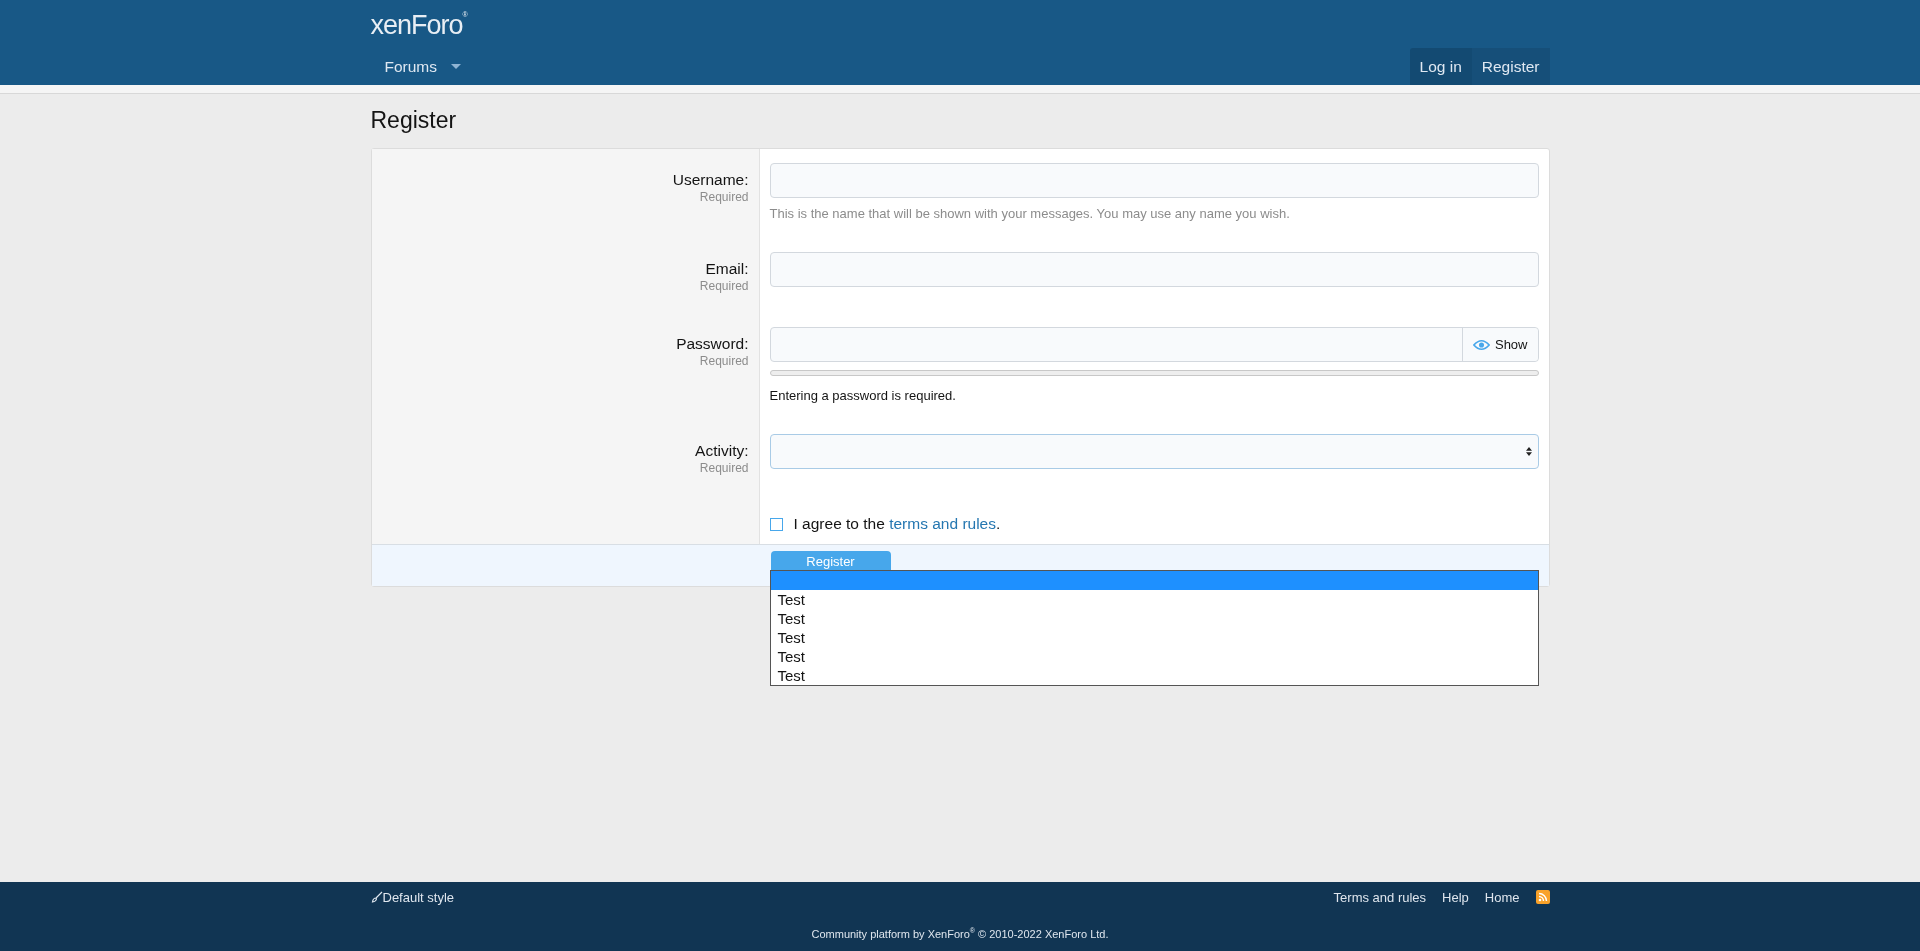 Image resolution: width=1920 pixels, height=951 pixels. Describe the element at coordinates (413, 120) in the screenshot. I see `page-title: Register` at that location.